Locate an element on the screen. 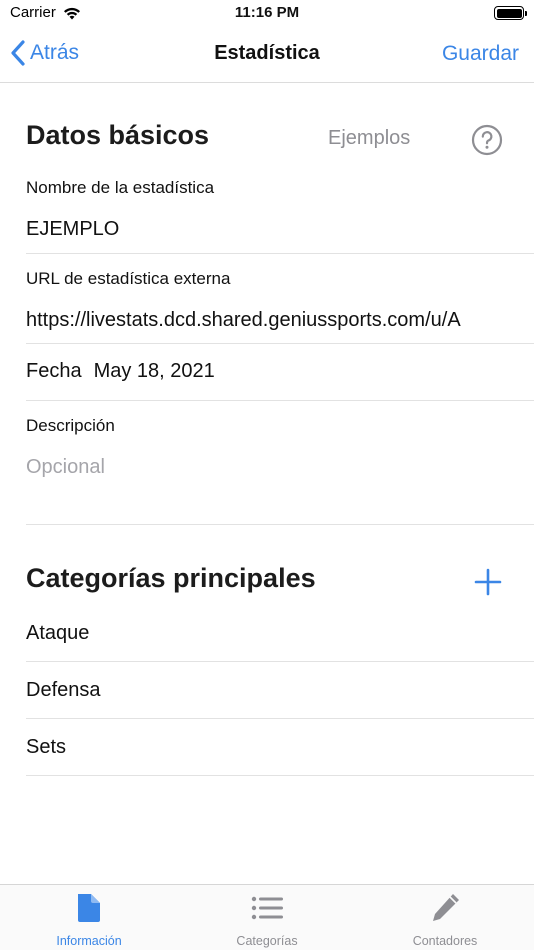 The image size is (534, 950). tab-bar: Información Categorías Contadores is located at coordinates (267, 917).